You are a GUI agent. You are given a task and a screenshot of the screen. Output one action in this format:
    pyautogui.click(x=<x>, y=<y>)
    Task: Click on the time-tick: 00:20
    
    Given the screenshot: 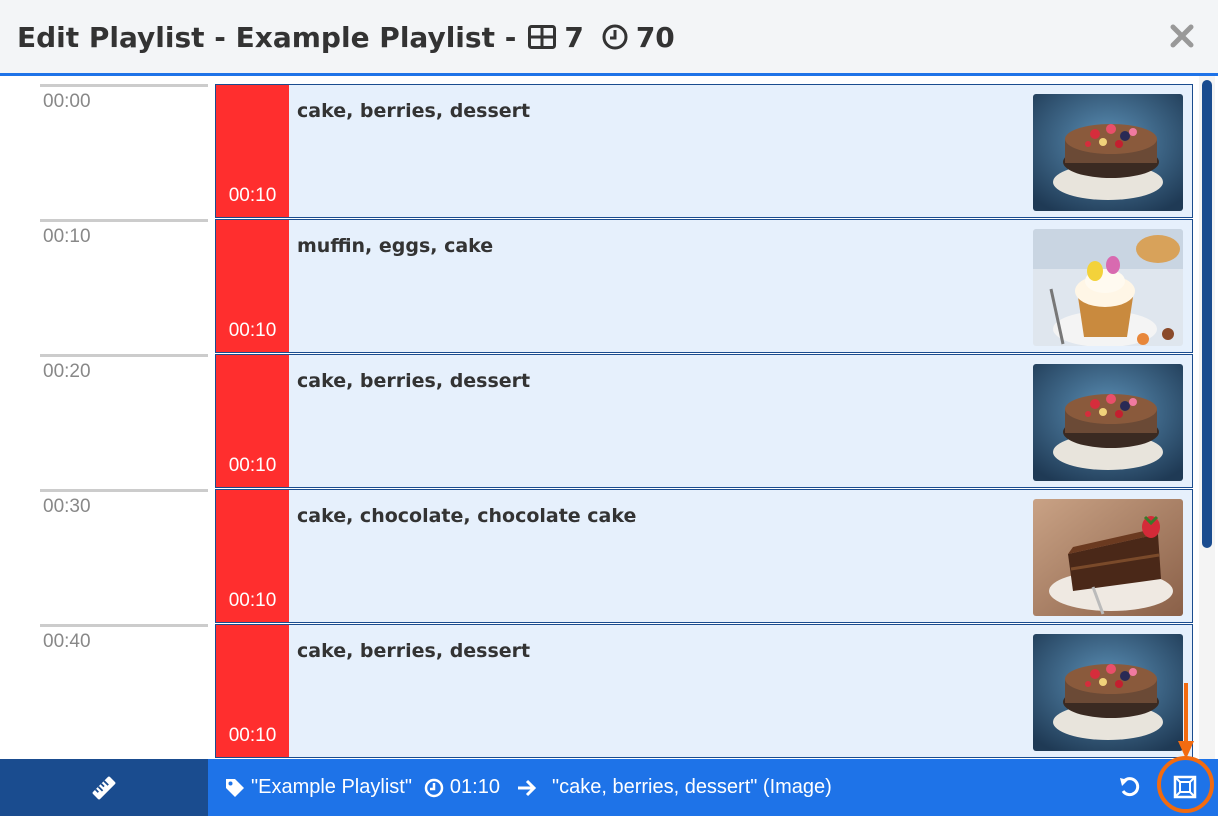 What is the action you would take?
    pyautogui.click(x=124, y=421)
    